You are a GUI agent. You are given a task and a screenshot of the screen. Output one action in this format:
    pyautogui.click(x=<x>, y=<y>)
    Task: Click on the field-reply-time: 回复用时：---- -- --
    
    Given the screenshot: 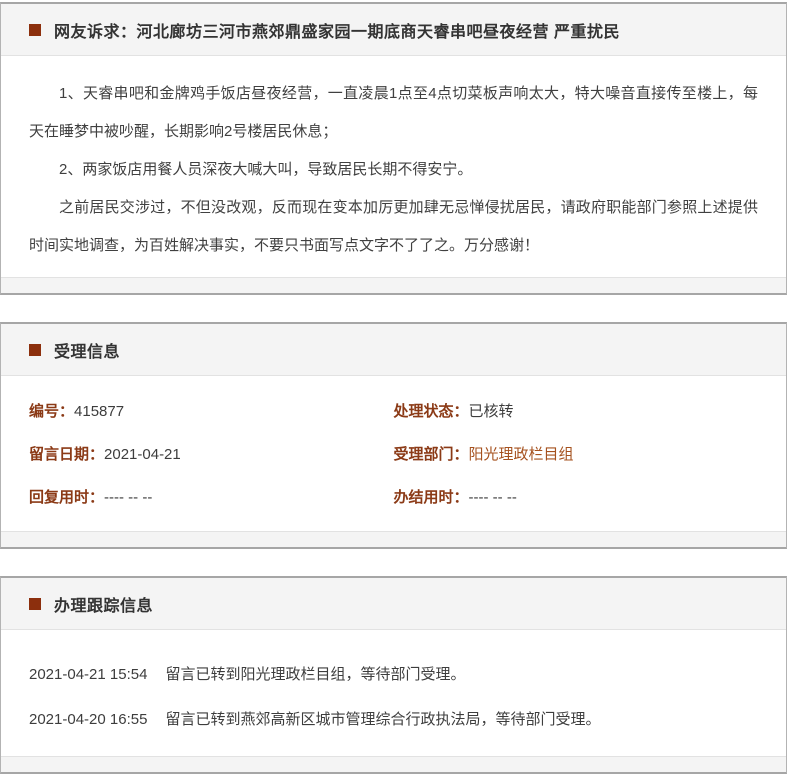 What is the action you would take?
    pyautogui.click(x=211, y=497)
    